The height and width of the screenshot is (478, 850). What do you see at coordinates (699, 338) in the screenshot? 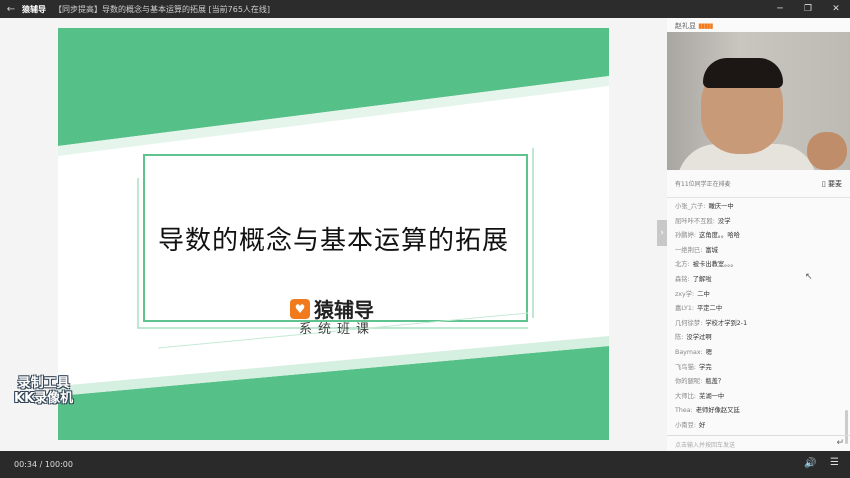
I see `chat-text: 没学过啊` at bounding box center [699, 338].